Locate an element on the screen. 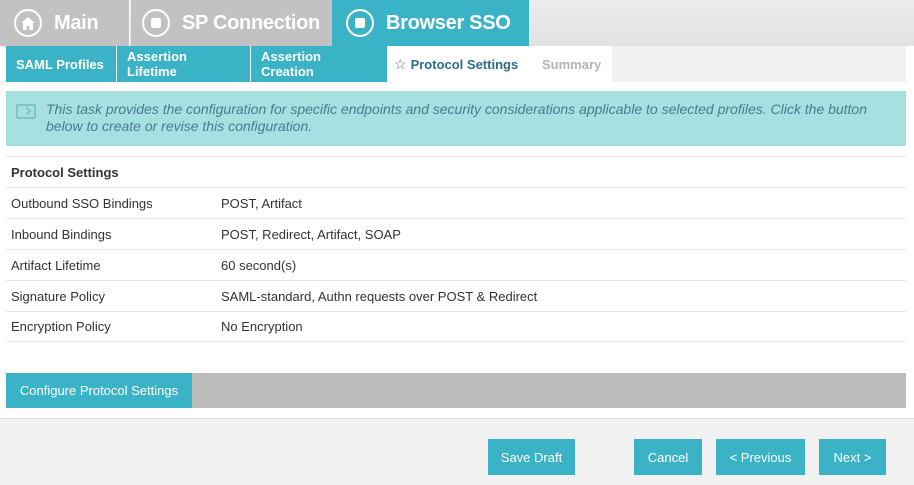 The height and width of the screenshot is (485, 914). subtab-summary: Summary is located at coordinates (572, 64).